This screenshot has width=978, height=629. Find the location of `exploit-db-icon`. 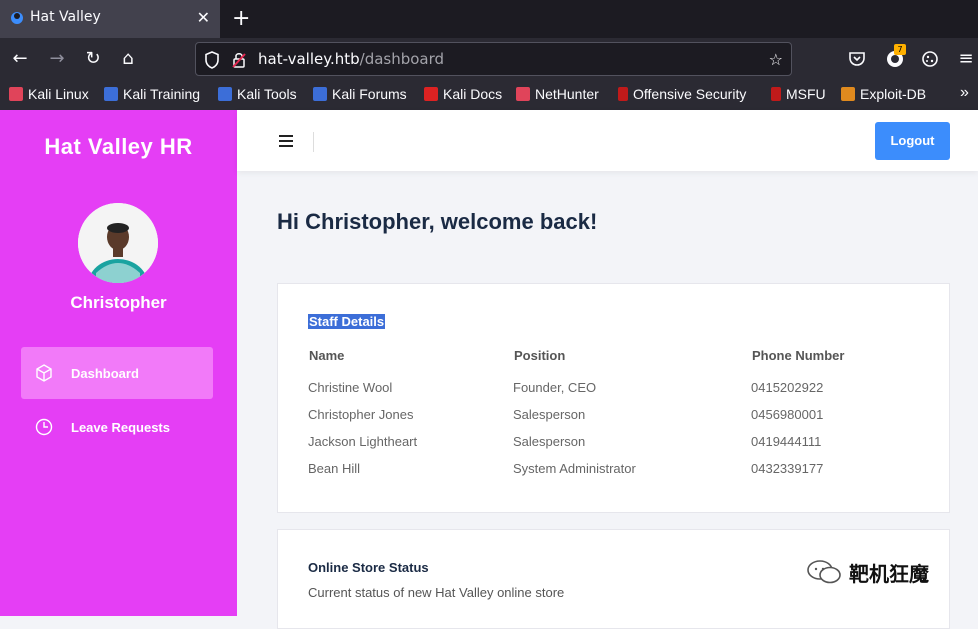

exploit-db-icon is located at coordinates (848, 94).